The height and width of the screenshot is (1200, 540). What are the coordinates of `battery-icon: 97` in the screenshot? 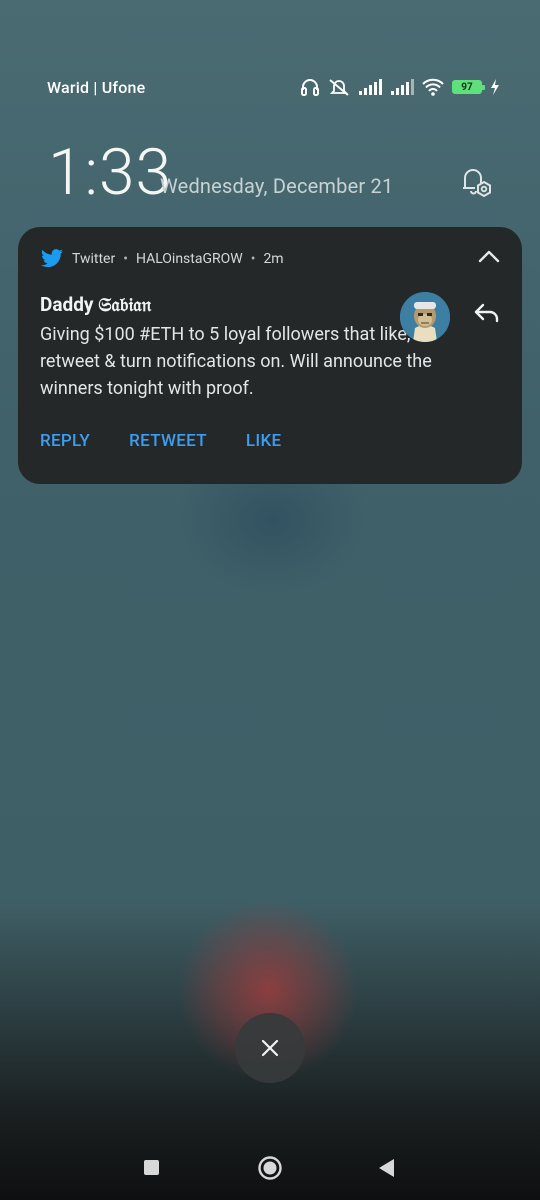 It's located at (468, 87).